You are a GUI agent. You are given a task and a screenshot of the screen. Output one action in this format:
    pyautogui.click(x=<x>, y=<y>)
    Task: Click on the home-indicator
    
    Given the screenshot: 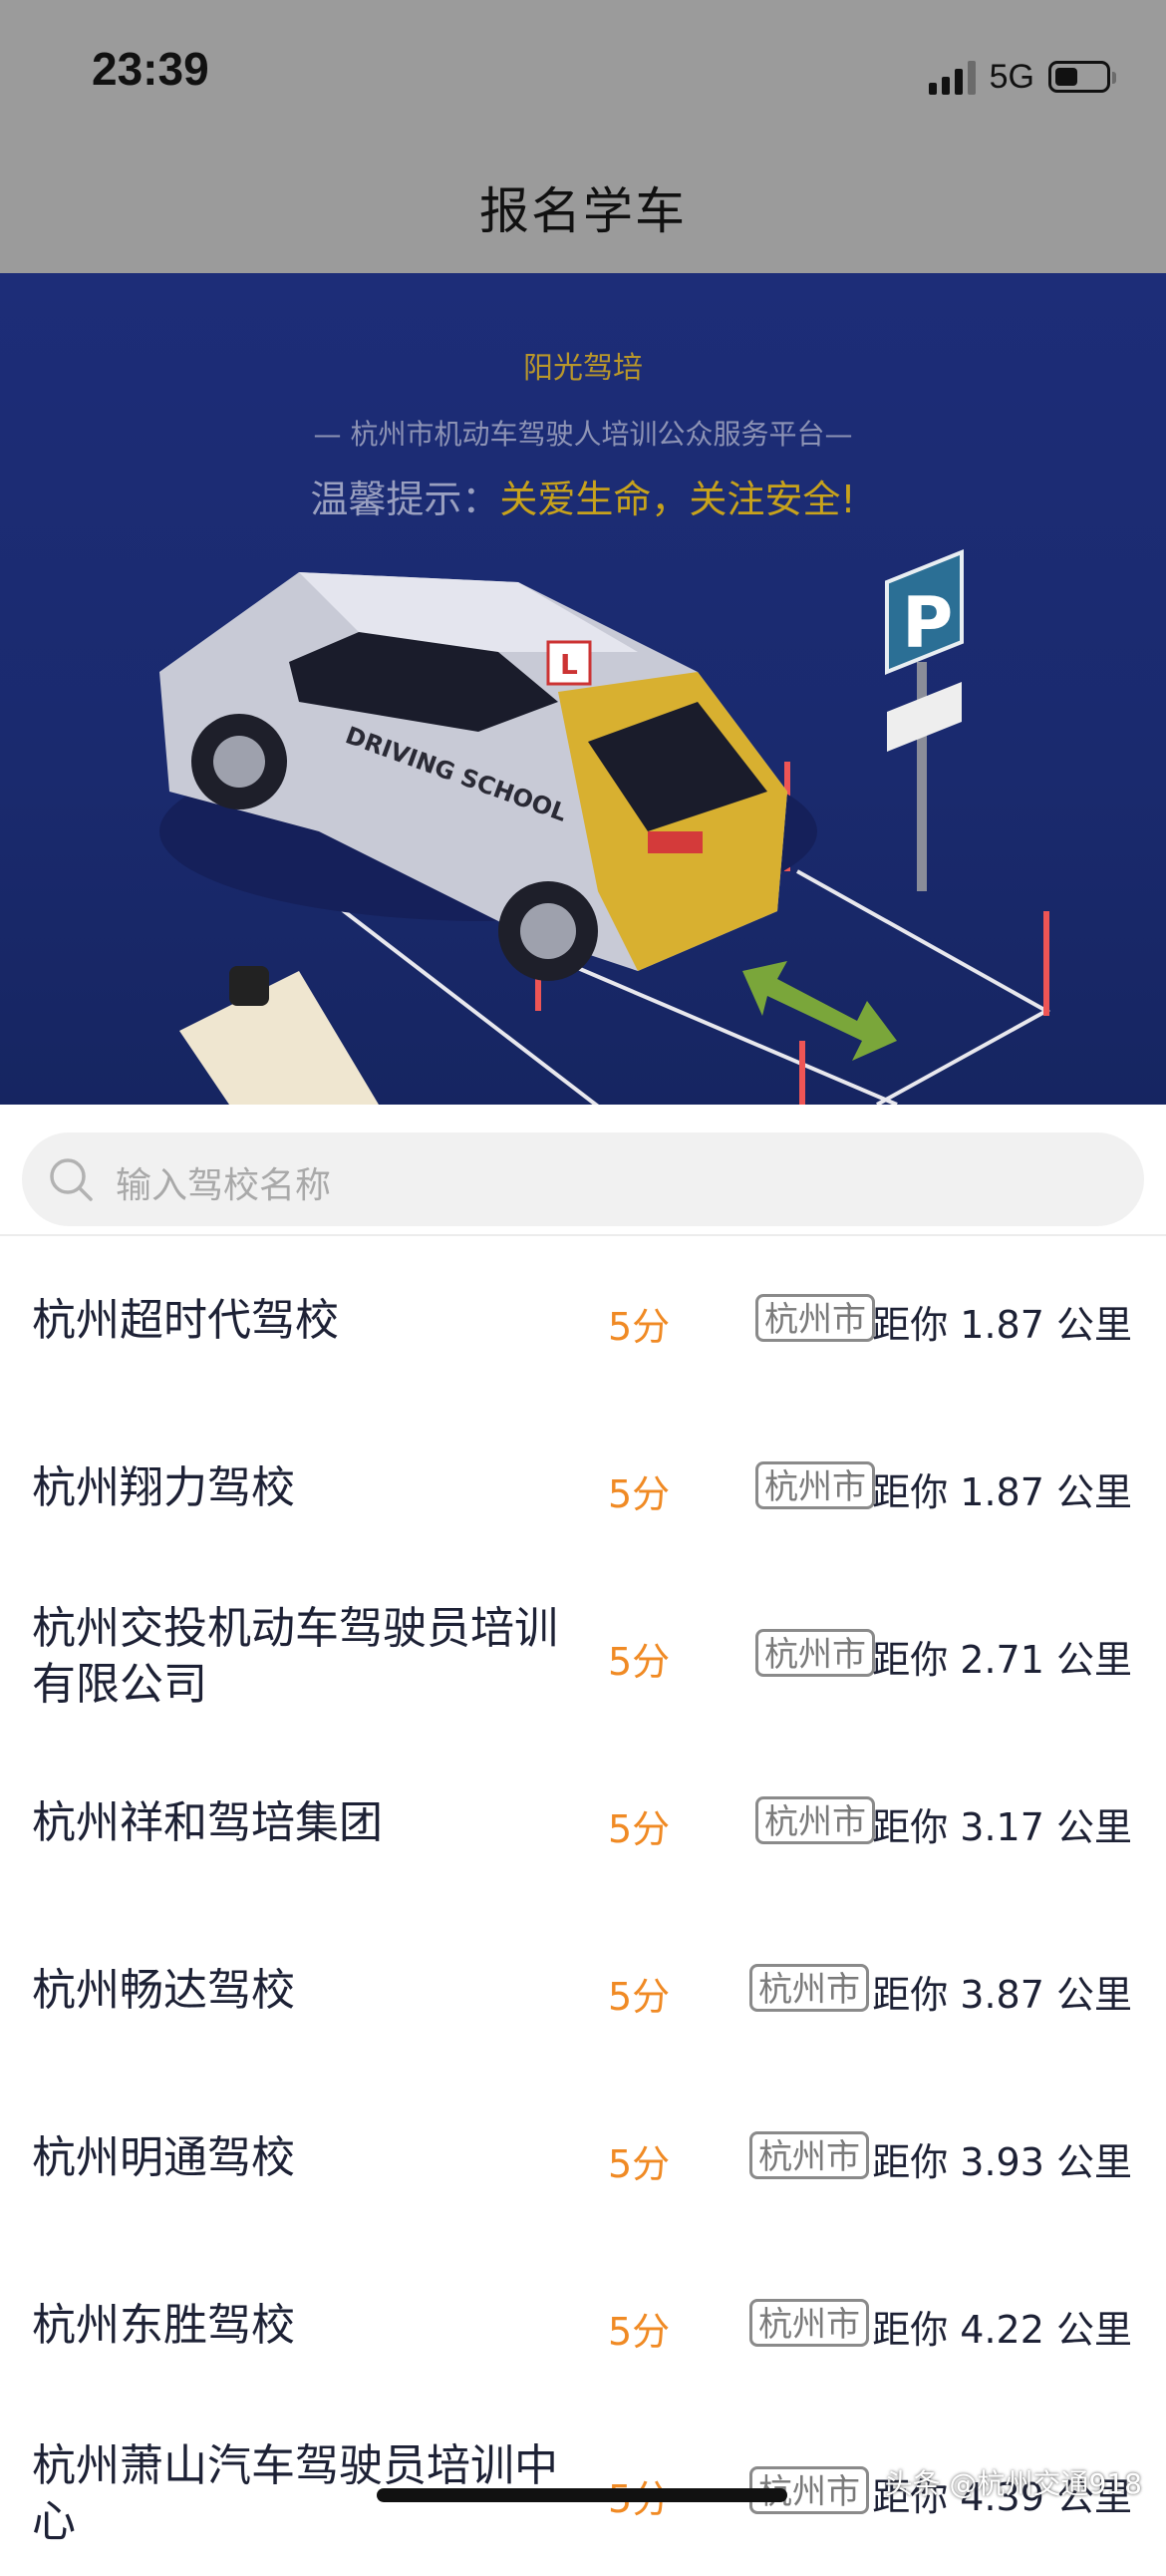 What is the action you would take?
    pyautogui.click(x=582, y=2495)
    